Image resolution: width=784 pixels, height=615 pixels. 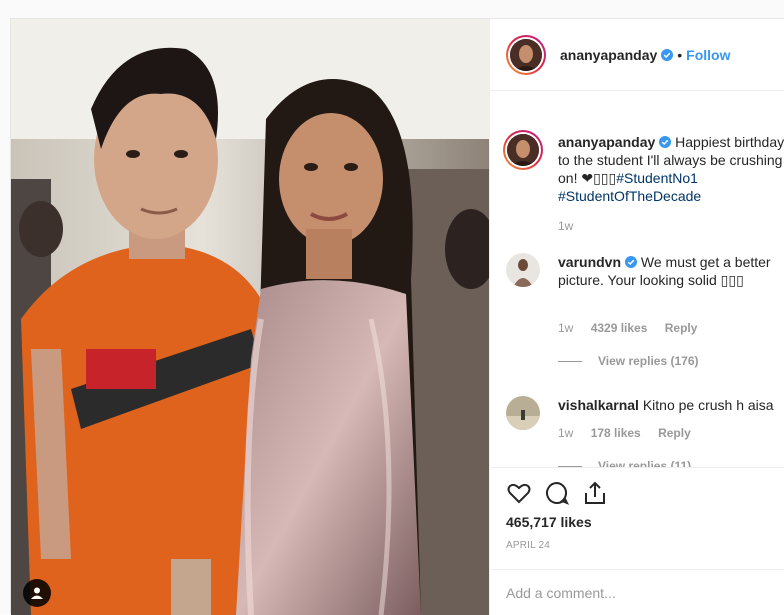 I want to click on heart-icon, so click(x=519, y=493).